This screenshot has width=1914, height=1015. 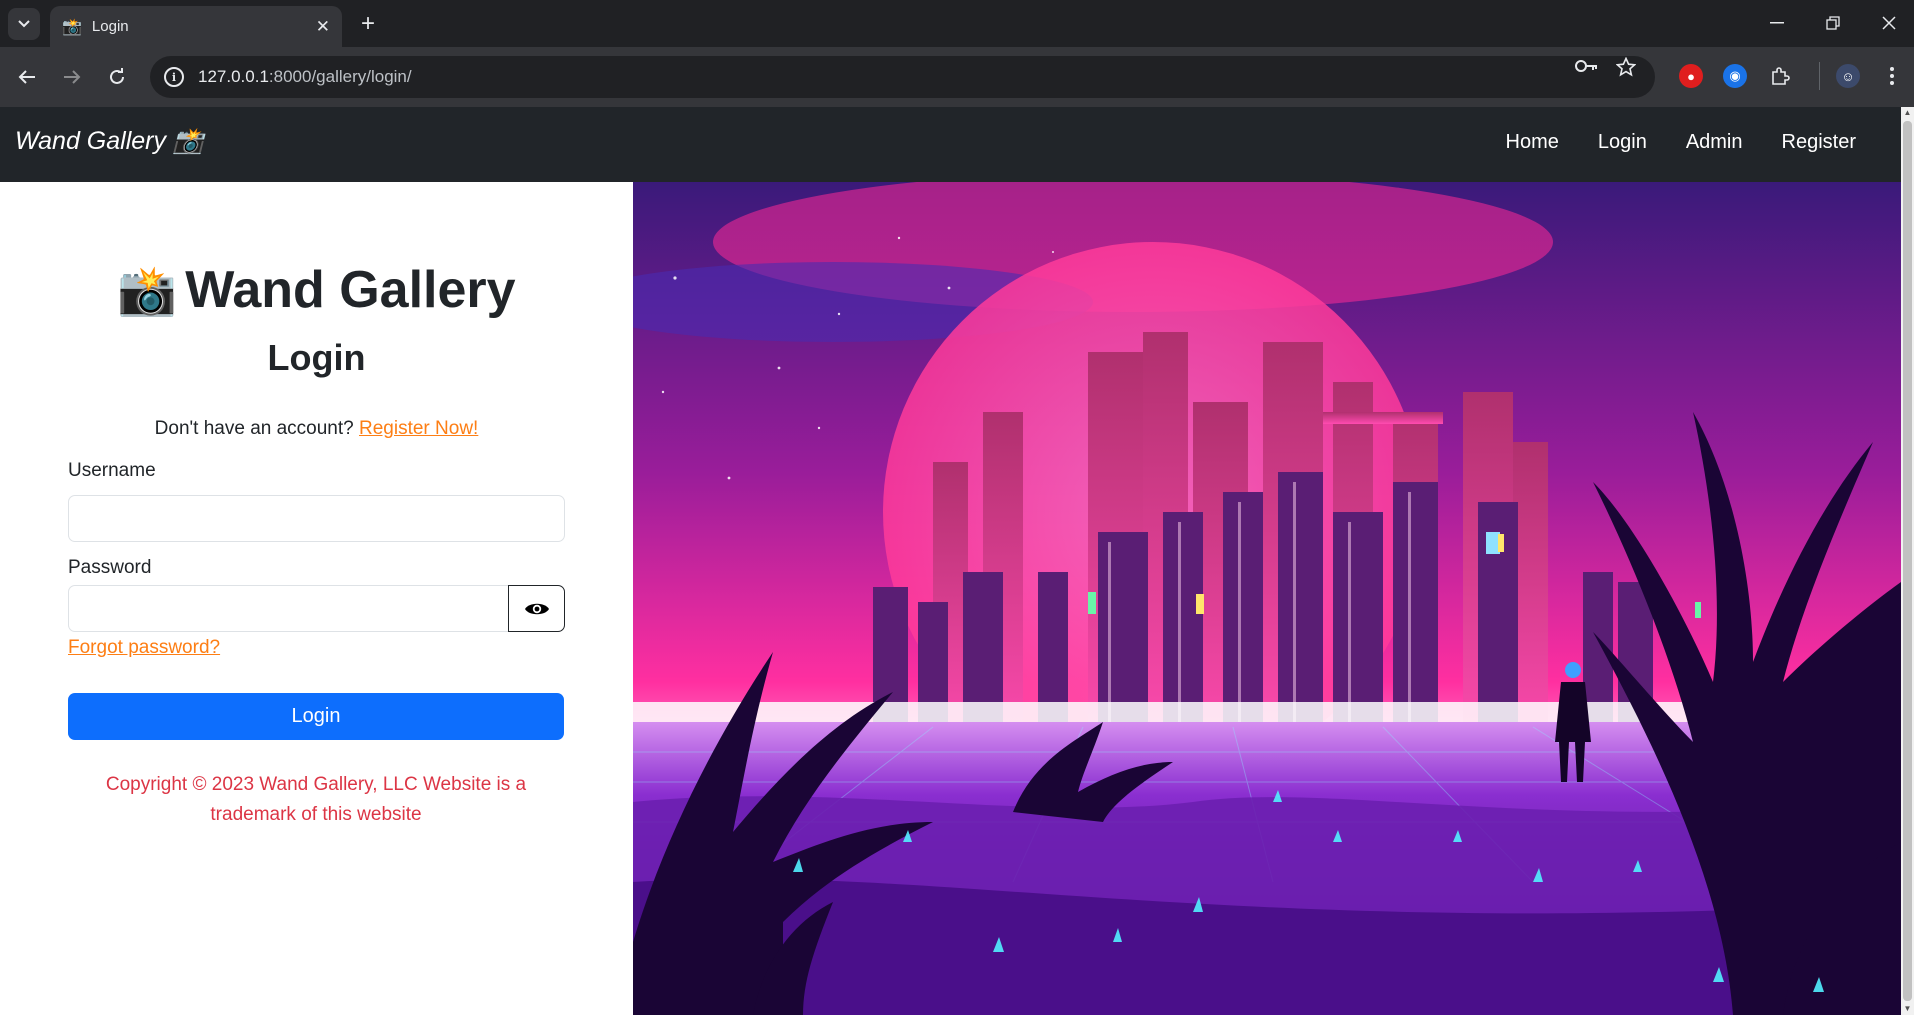 What do you see at coordinates (174, 77) in the screenshot?
I see `site-info-icon: i` at bounding box center [174, 77].